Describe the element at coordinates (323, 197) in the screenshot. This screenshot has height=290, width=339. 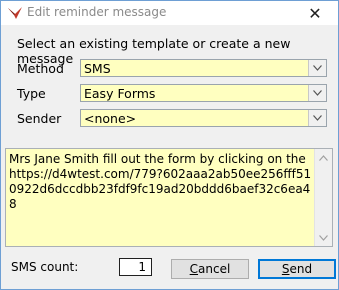
I see `message-scrollbar` at that location.